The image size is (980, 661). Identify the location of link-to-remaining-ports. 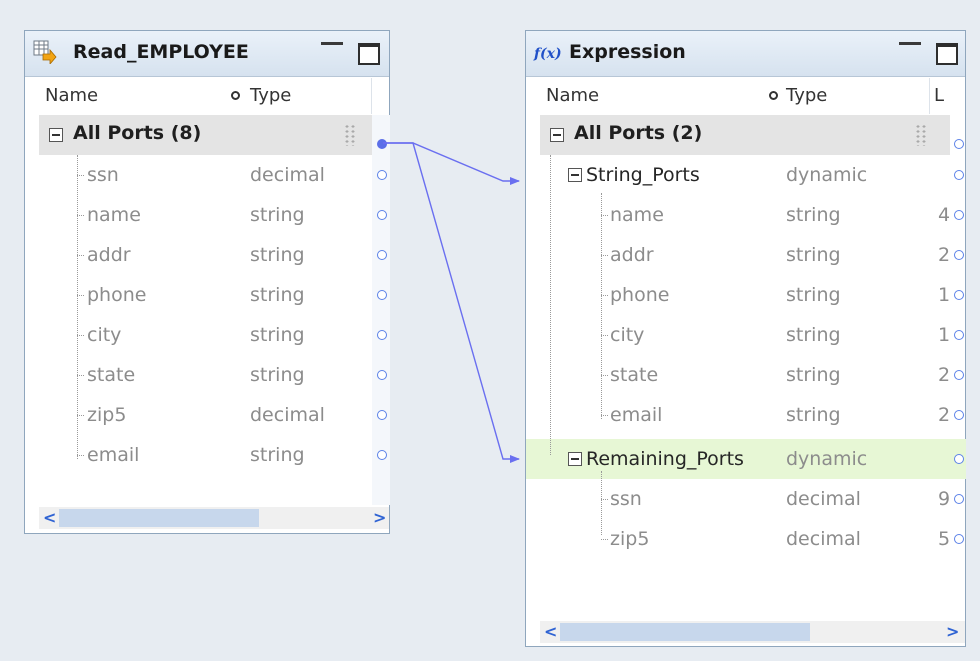
(451, 302).